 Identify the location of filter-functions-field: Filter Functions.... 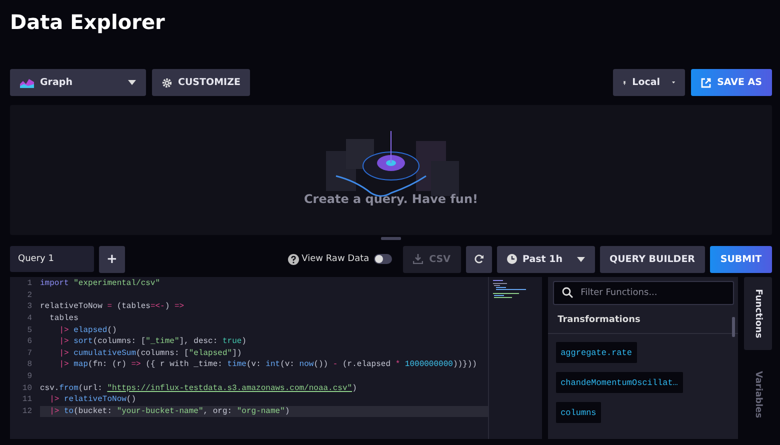
(643, 293).